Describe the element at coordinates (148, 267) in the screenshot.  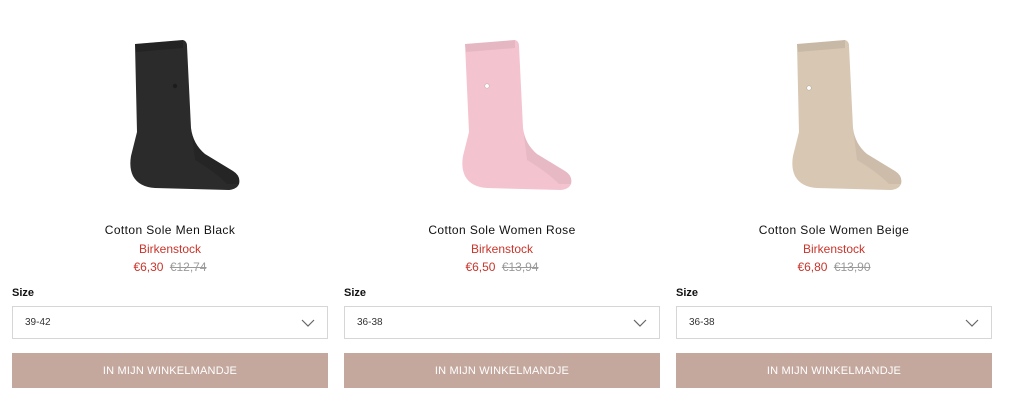
I see `current-price: €6,30` at that location.